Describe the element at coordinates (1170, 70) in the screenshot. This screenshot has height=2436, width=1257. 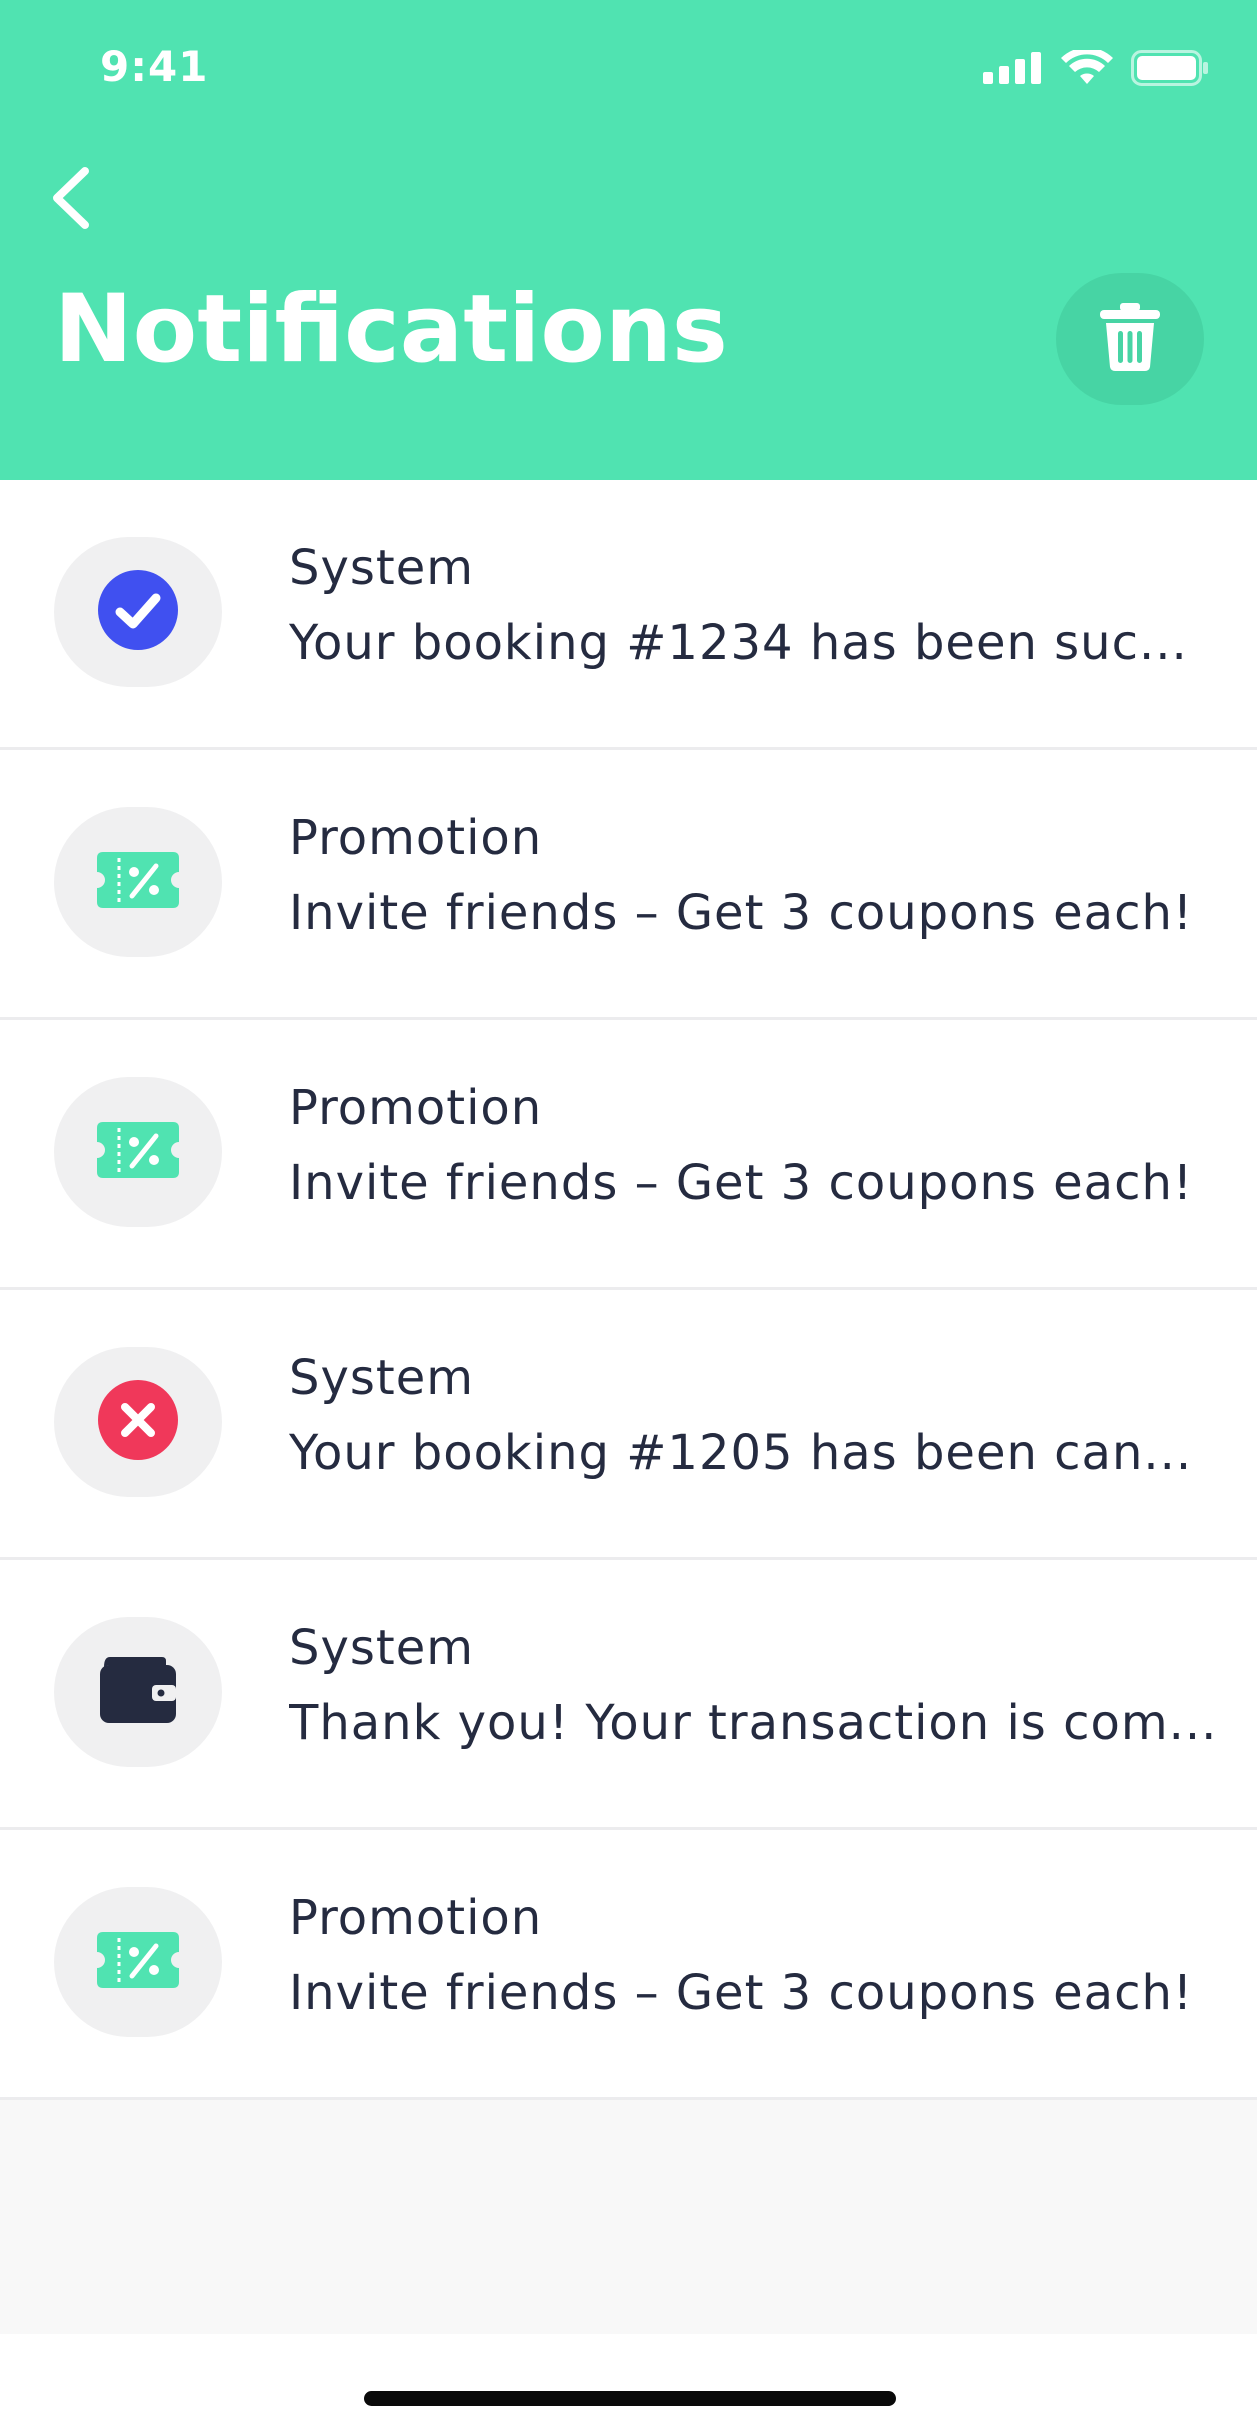
I see `battery-icon` at that location.